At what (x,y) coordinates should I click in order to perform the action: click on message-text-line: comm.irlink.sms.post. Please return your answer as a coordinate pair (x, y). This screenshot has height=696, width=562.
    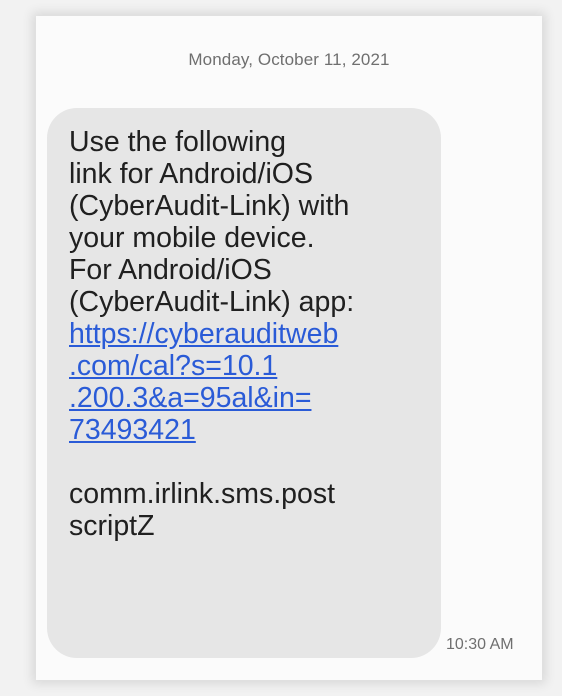
    Looking at the image, I should click on (202, 494).